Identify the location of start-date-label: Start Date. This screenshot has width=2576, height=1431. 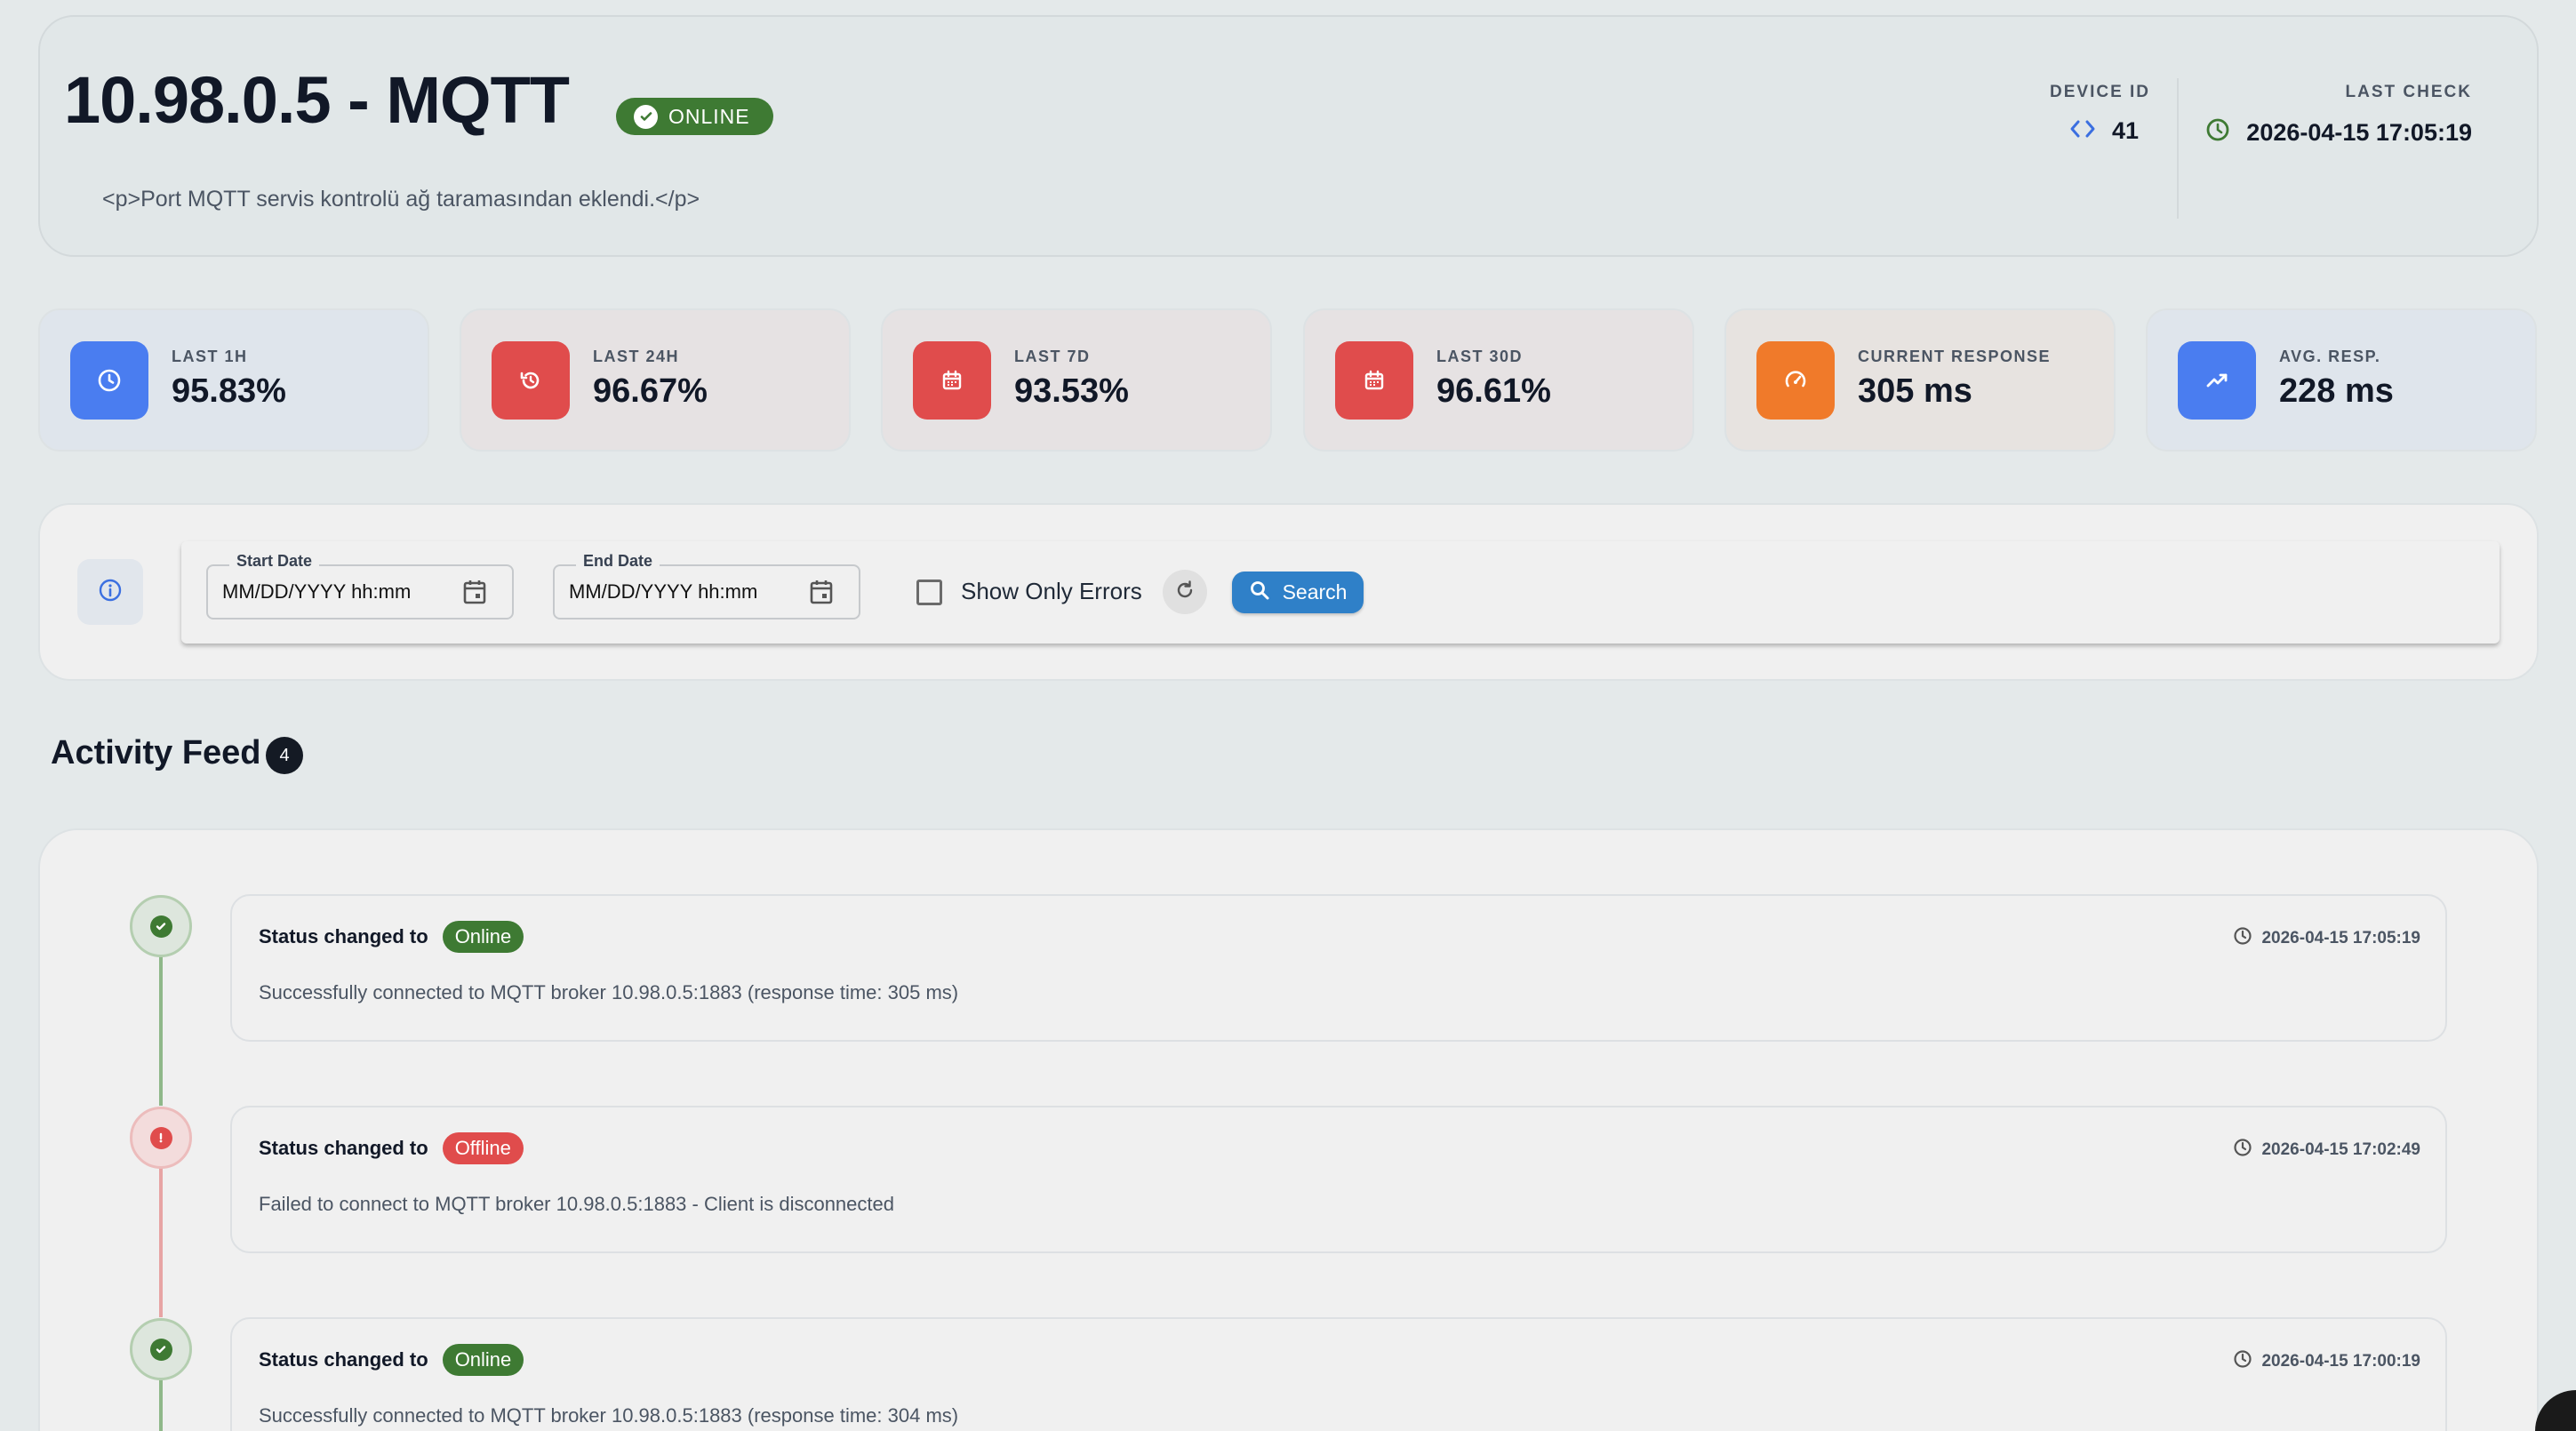
(274, 561).